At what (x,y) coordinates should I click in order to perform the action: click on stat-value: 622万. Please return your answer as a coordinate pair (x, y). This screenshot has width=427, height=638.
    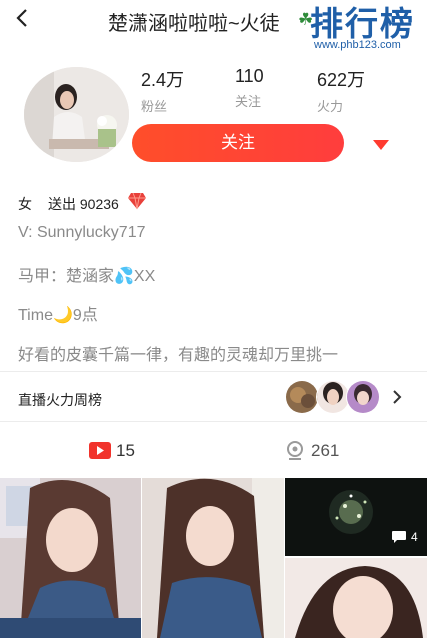
    Looking at the image, I should click on (341, 80).